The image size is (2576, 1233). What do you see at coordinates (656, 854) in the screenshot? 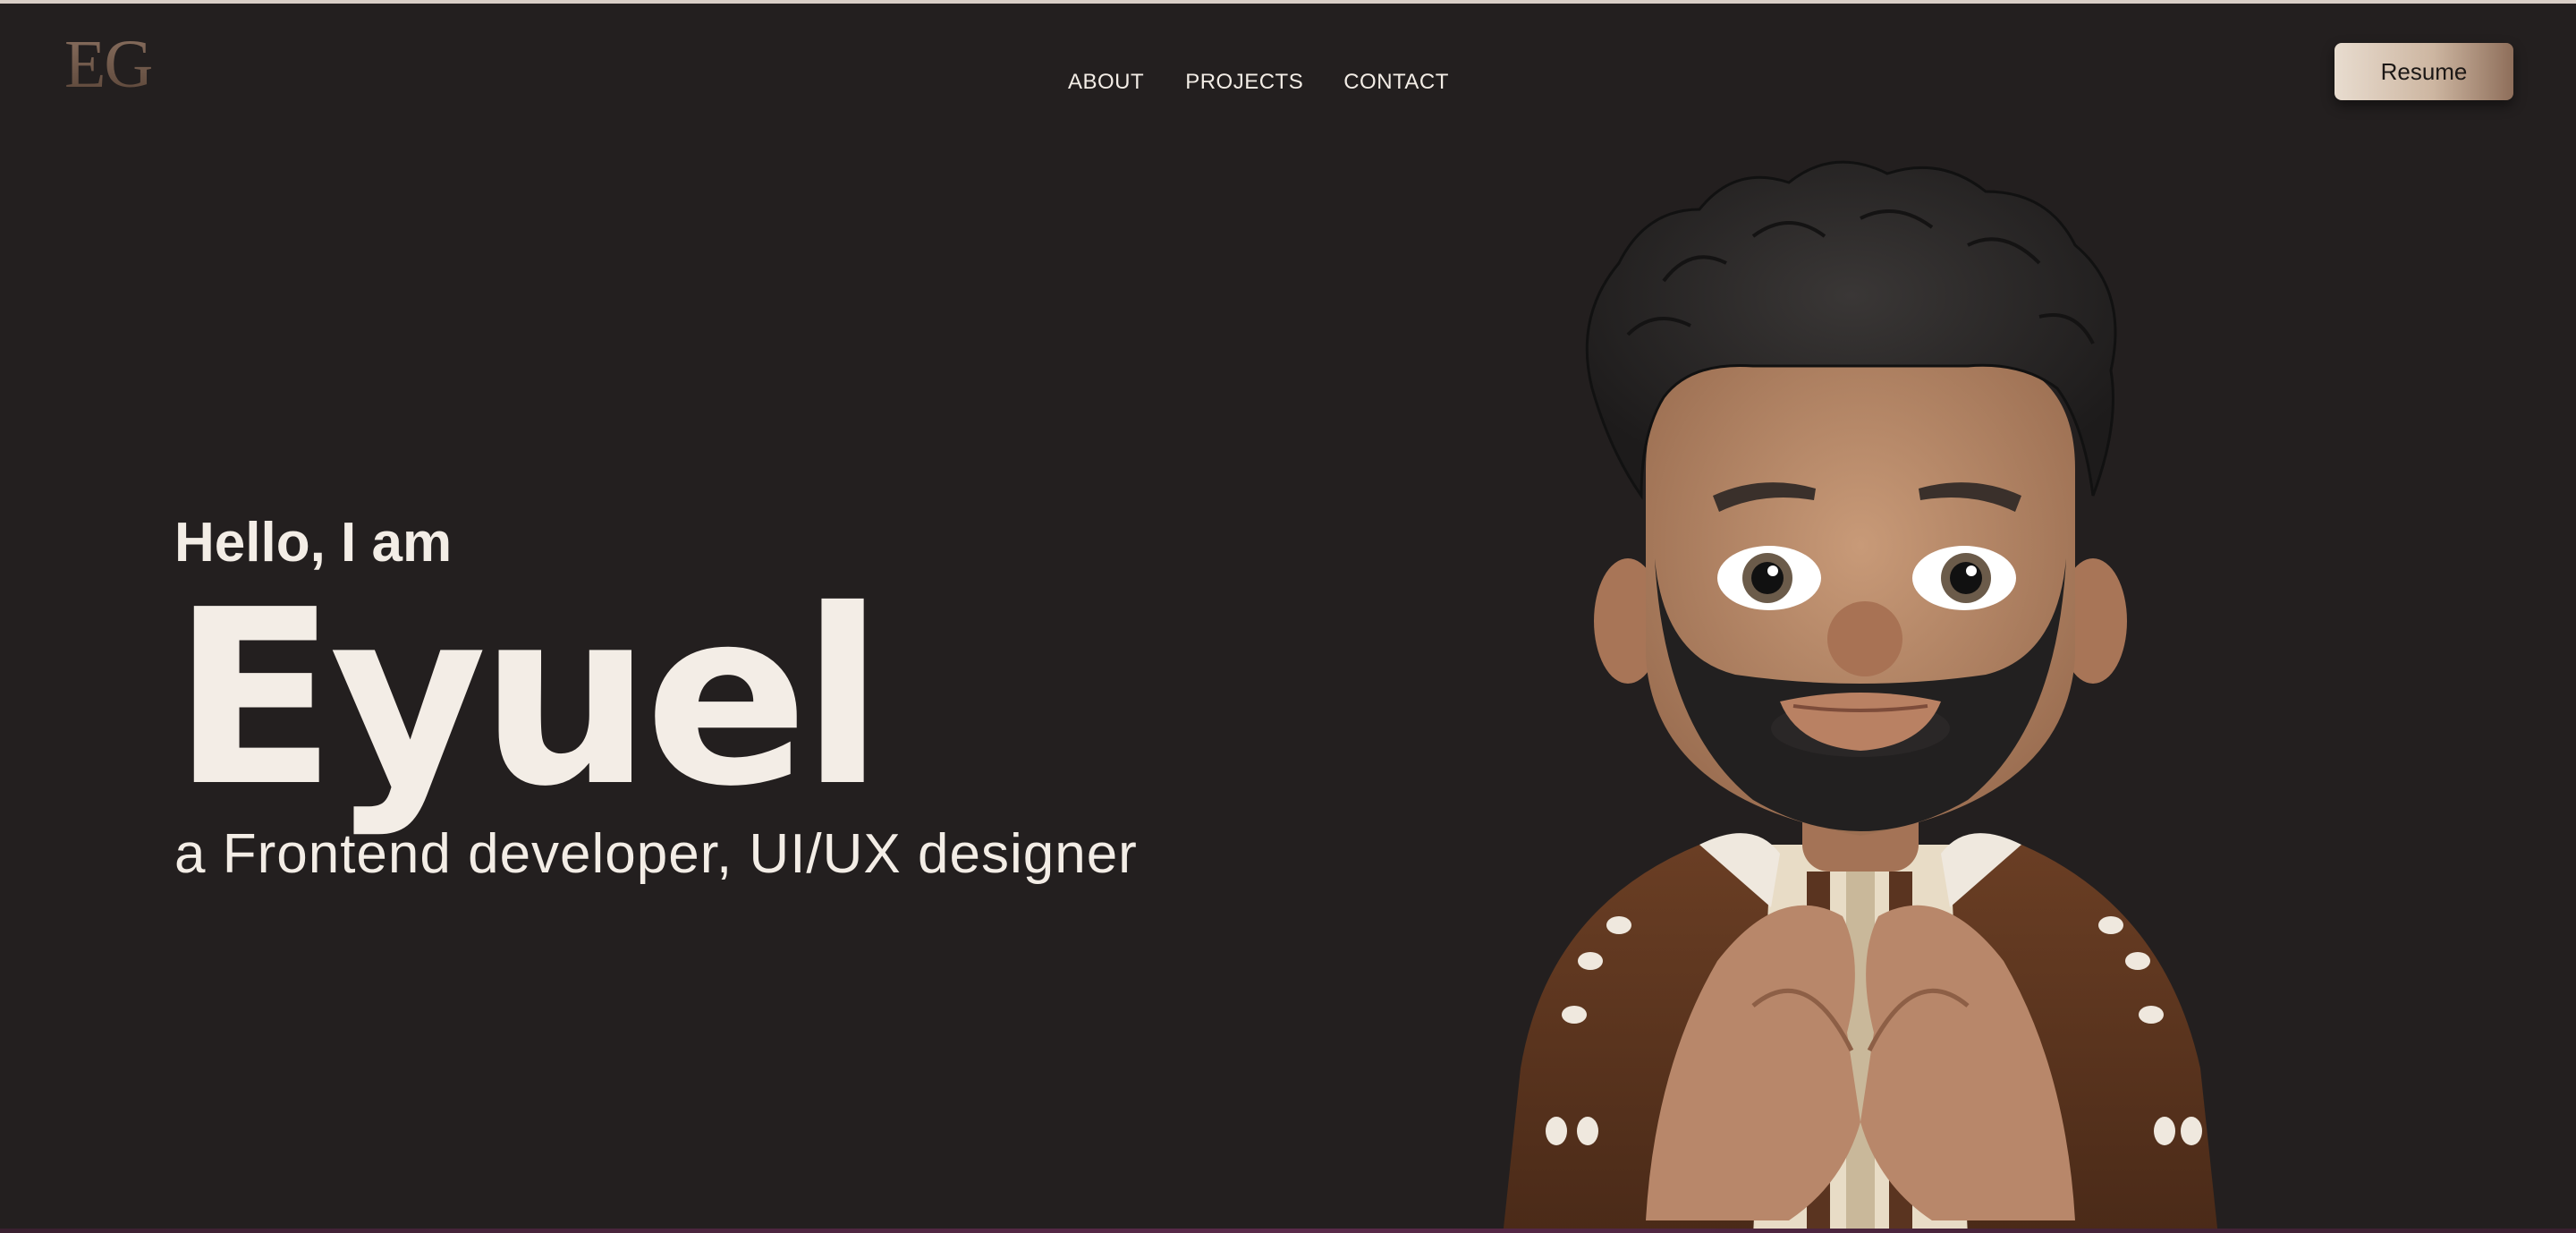
I see `hero-role: a Frontend developer, UI/UX designer` at bounding box center [656, 854].